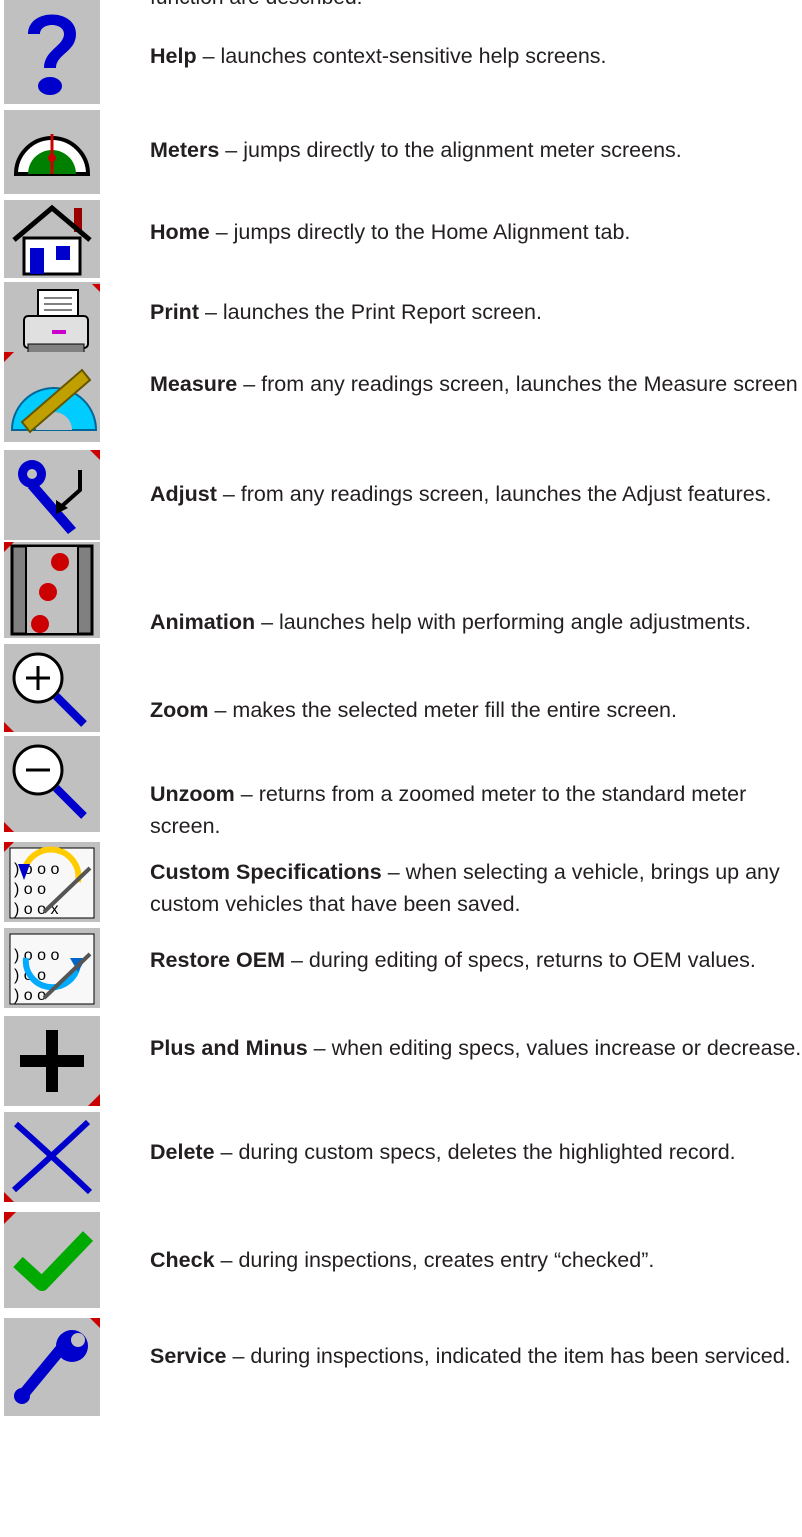  What do you see at coordinates (183, 494) in the screenshot?
I see `term: Adjust` at bounding box center [183, 494].